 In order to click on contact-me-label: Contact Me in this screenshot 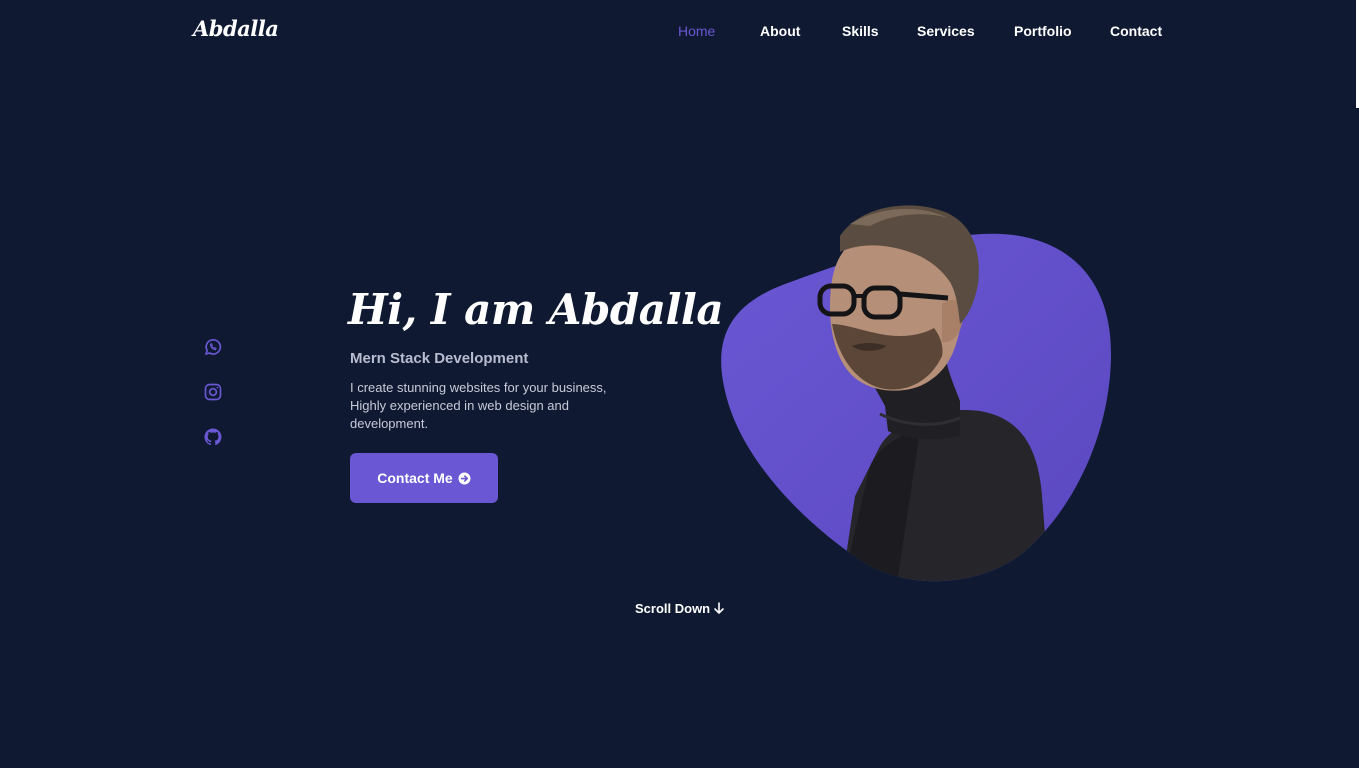, I will do `click(415, 478)`.